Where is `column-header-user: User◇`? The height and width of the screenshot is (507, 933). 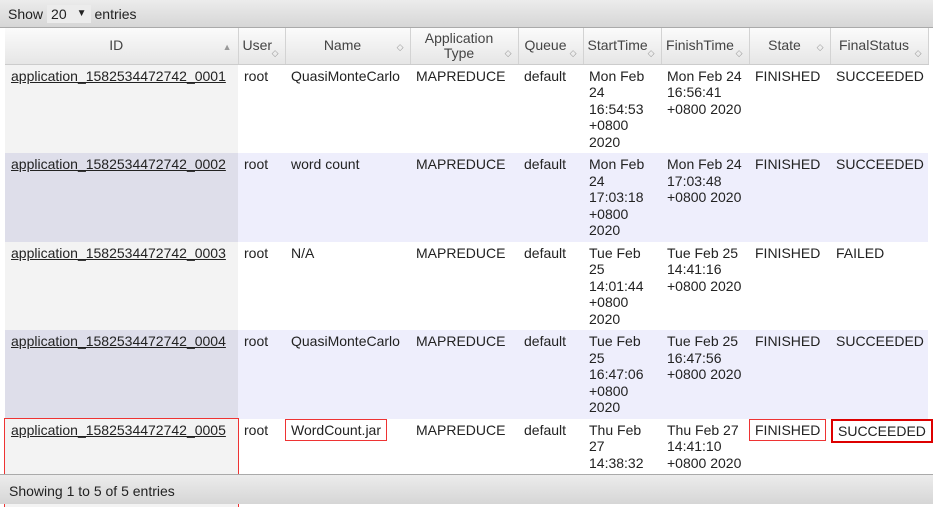
column-header-user: User◇ is located at coordinates (261, 46).